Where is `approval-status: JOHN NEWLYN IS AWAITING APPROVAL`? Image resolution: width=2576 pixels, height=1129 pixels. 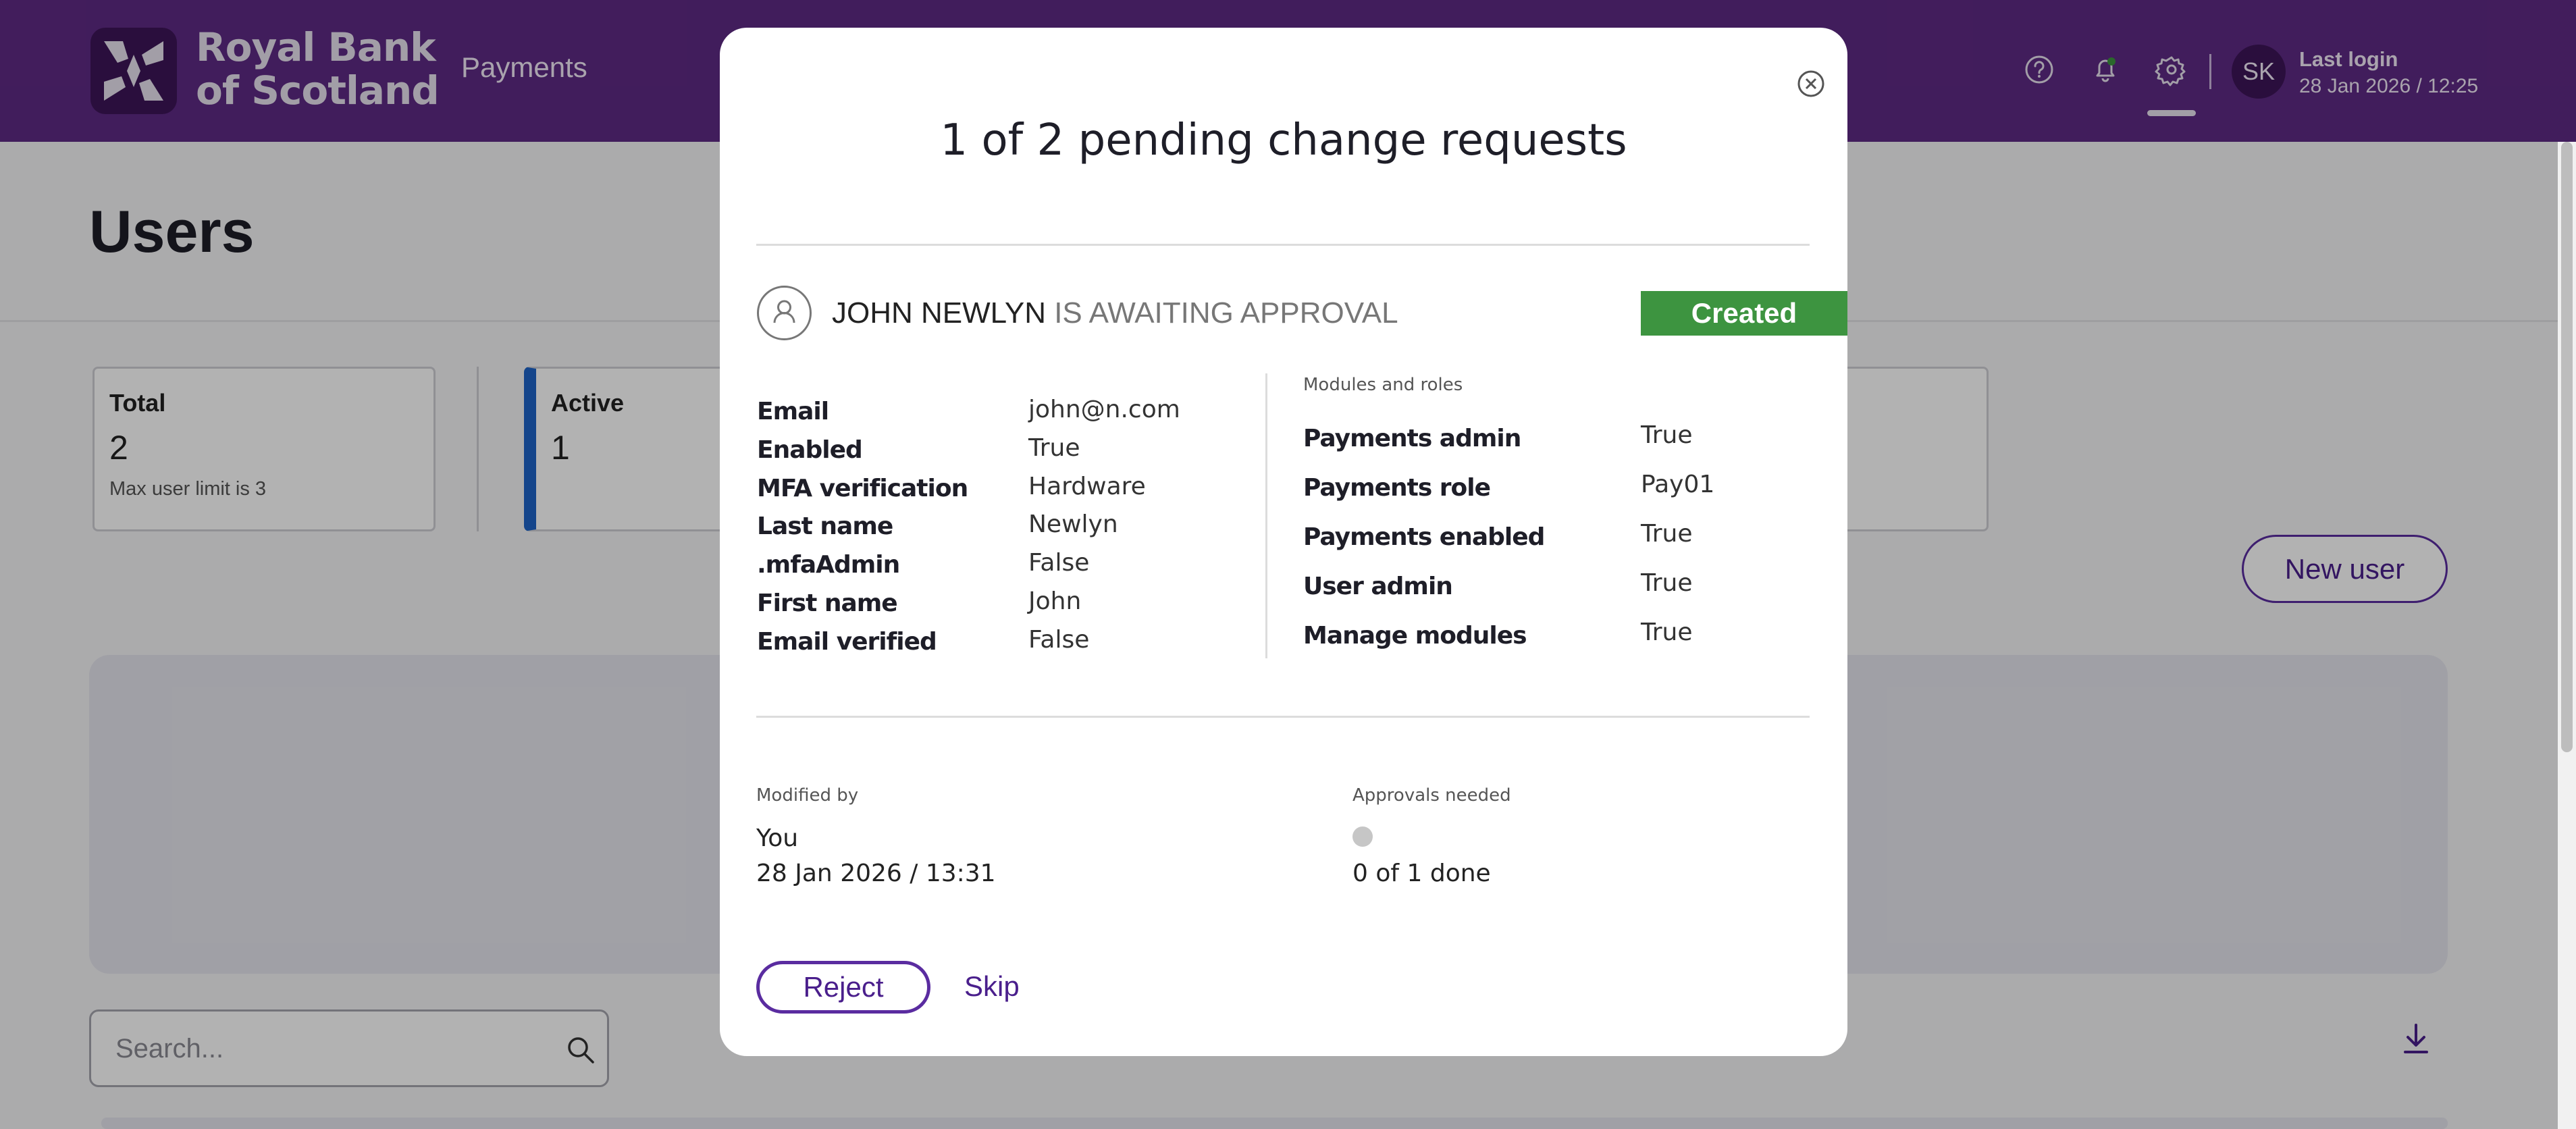 approval-status: JOHN NEWLYN IS AWAITING APPROVAL is located at coordinates (1115, 313).